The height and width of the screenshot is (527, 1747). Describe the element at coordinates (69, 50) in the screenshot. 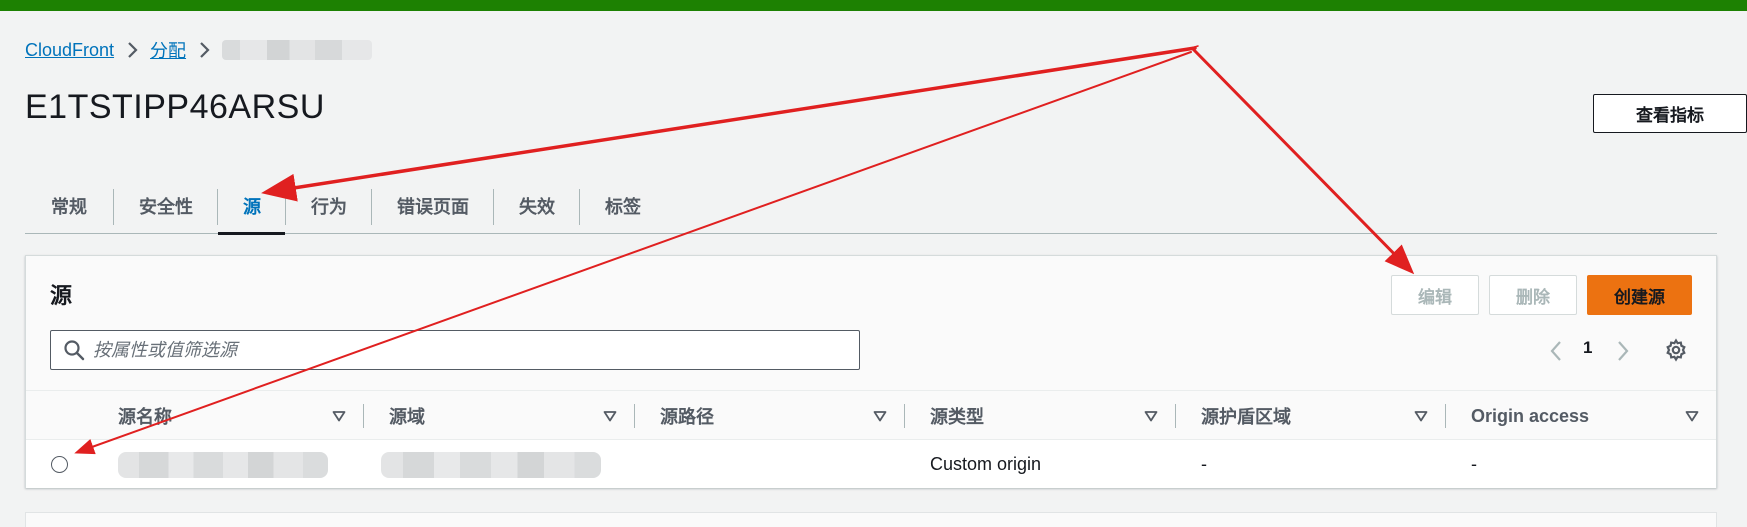

I see `breadcrumb-cloudfront-link: CloudFront` at that location.